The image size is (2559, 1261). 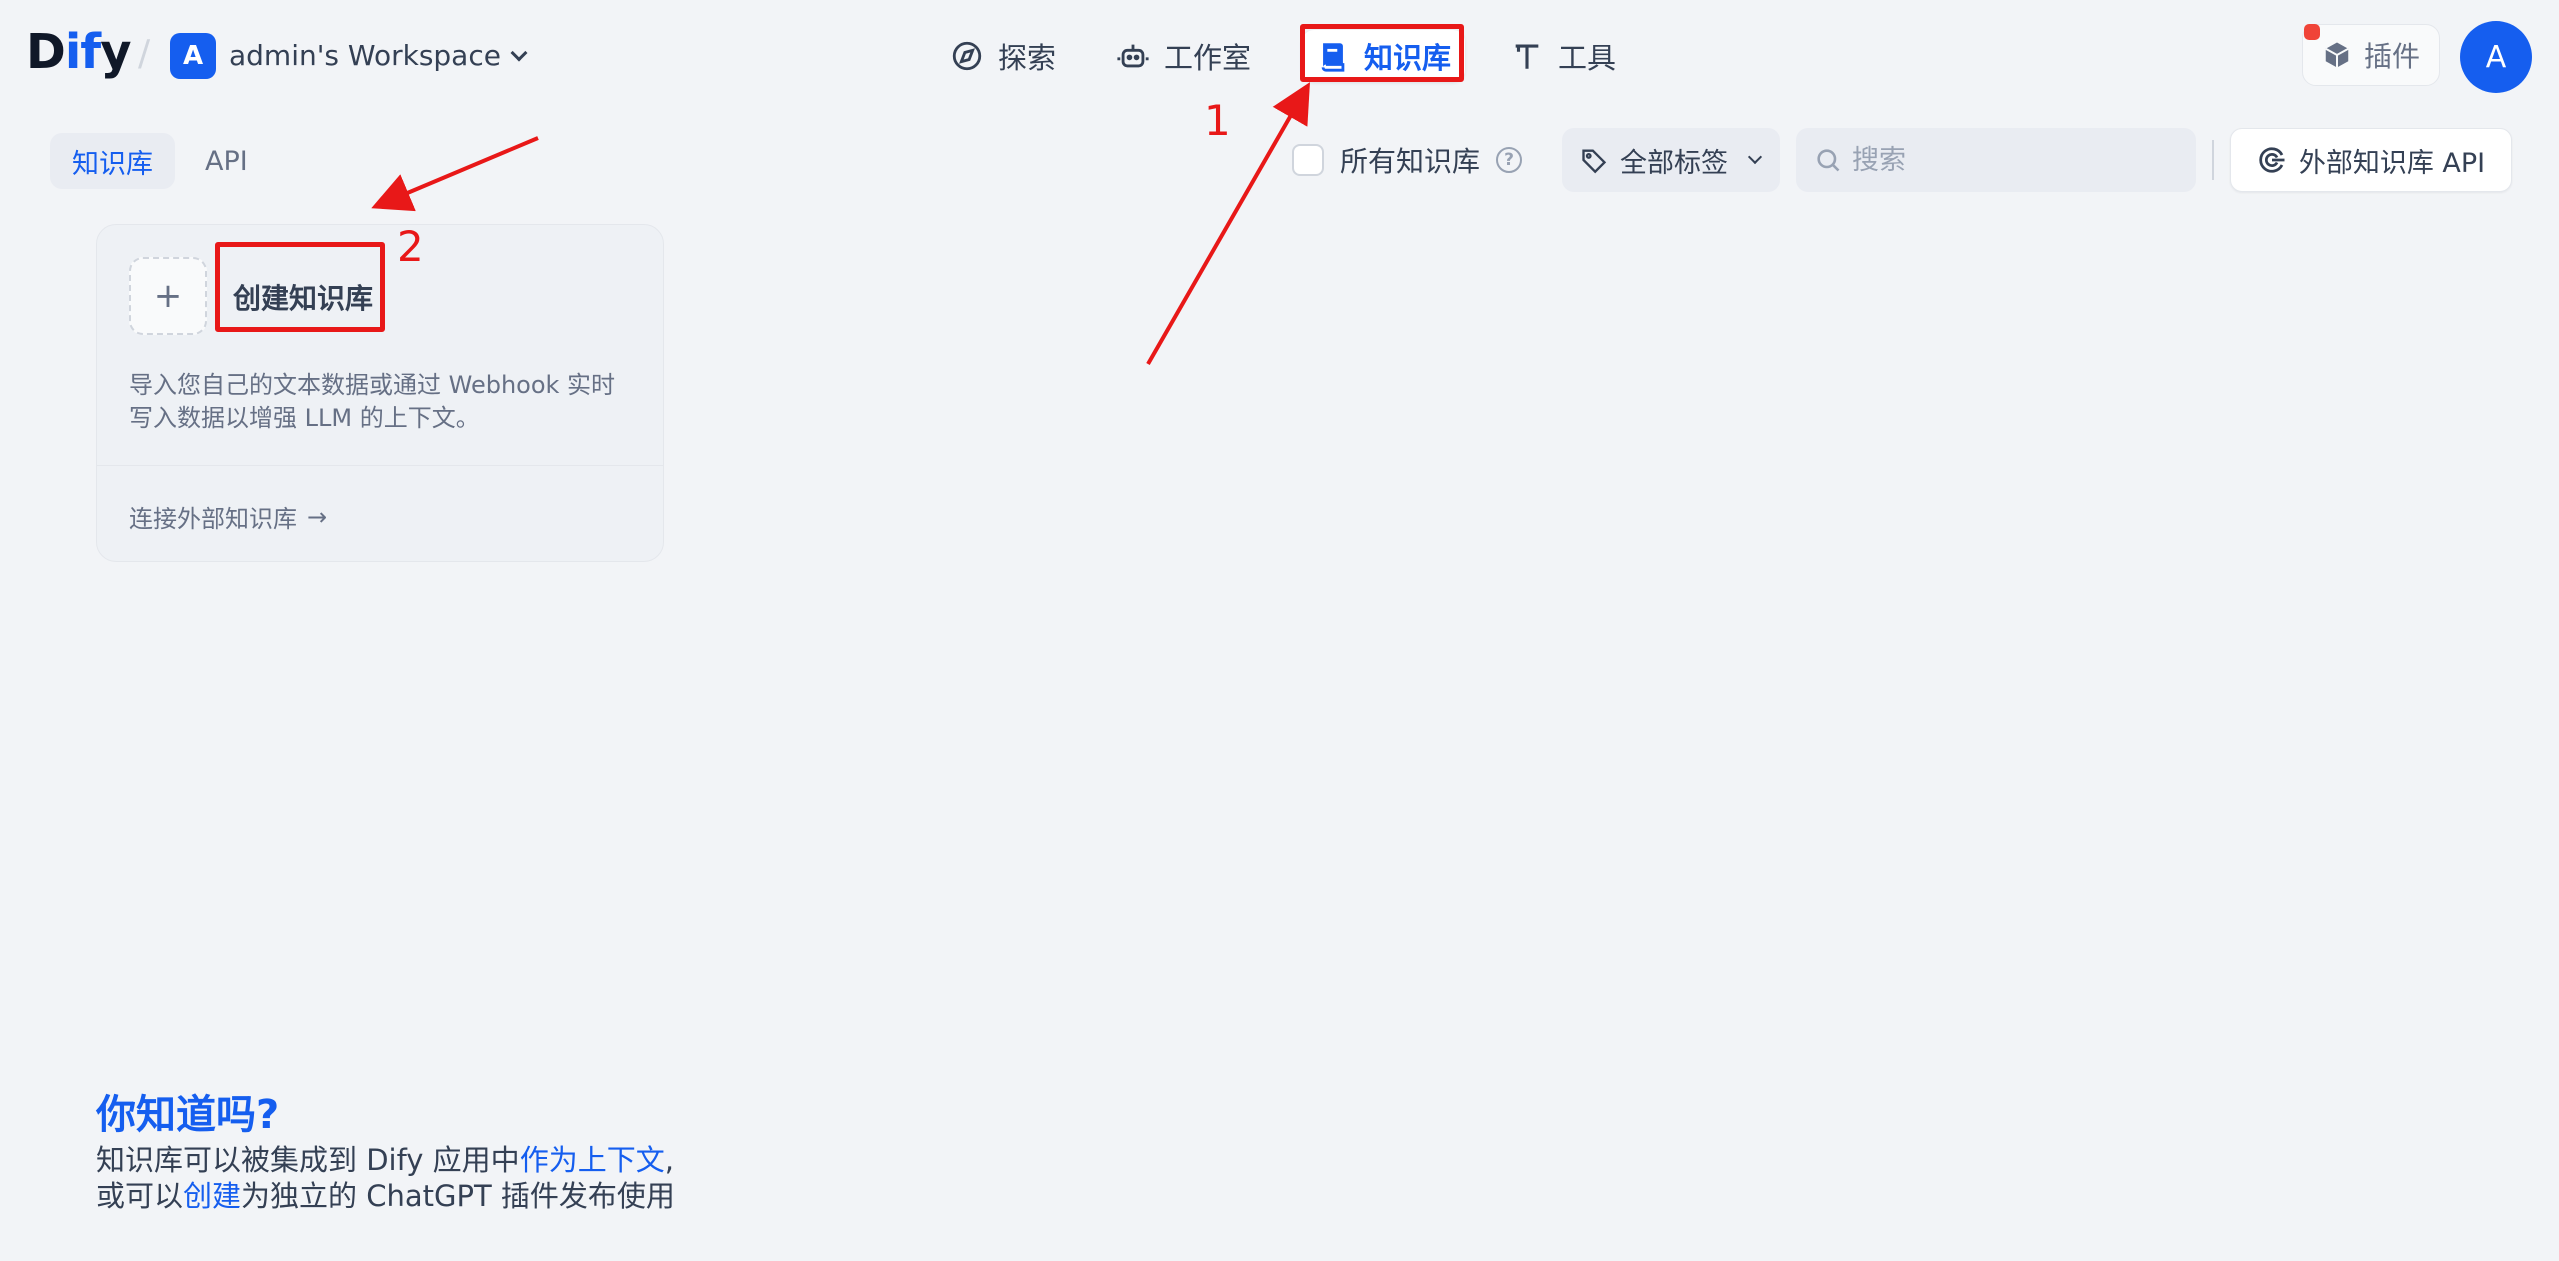 I want to click on tip-title: 你知道吗?, so click(x=188, y=1115).